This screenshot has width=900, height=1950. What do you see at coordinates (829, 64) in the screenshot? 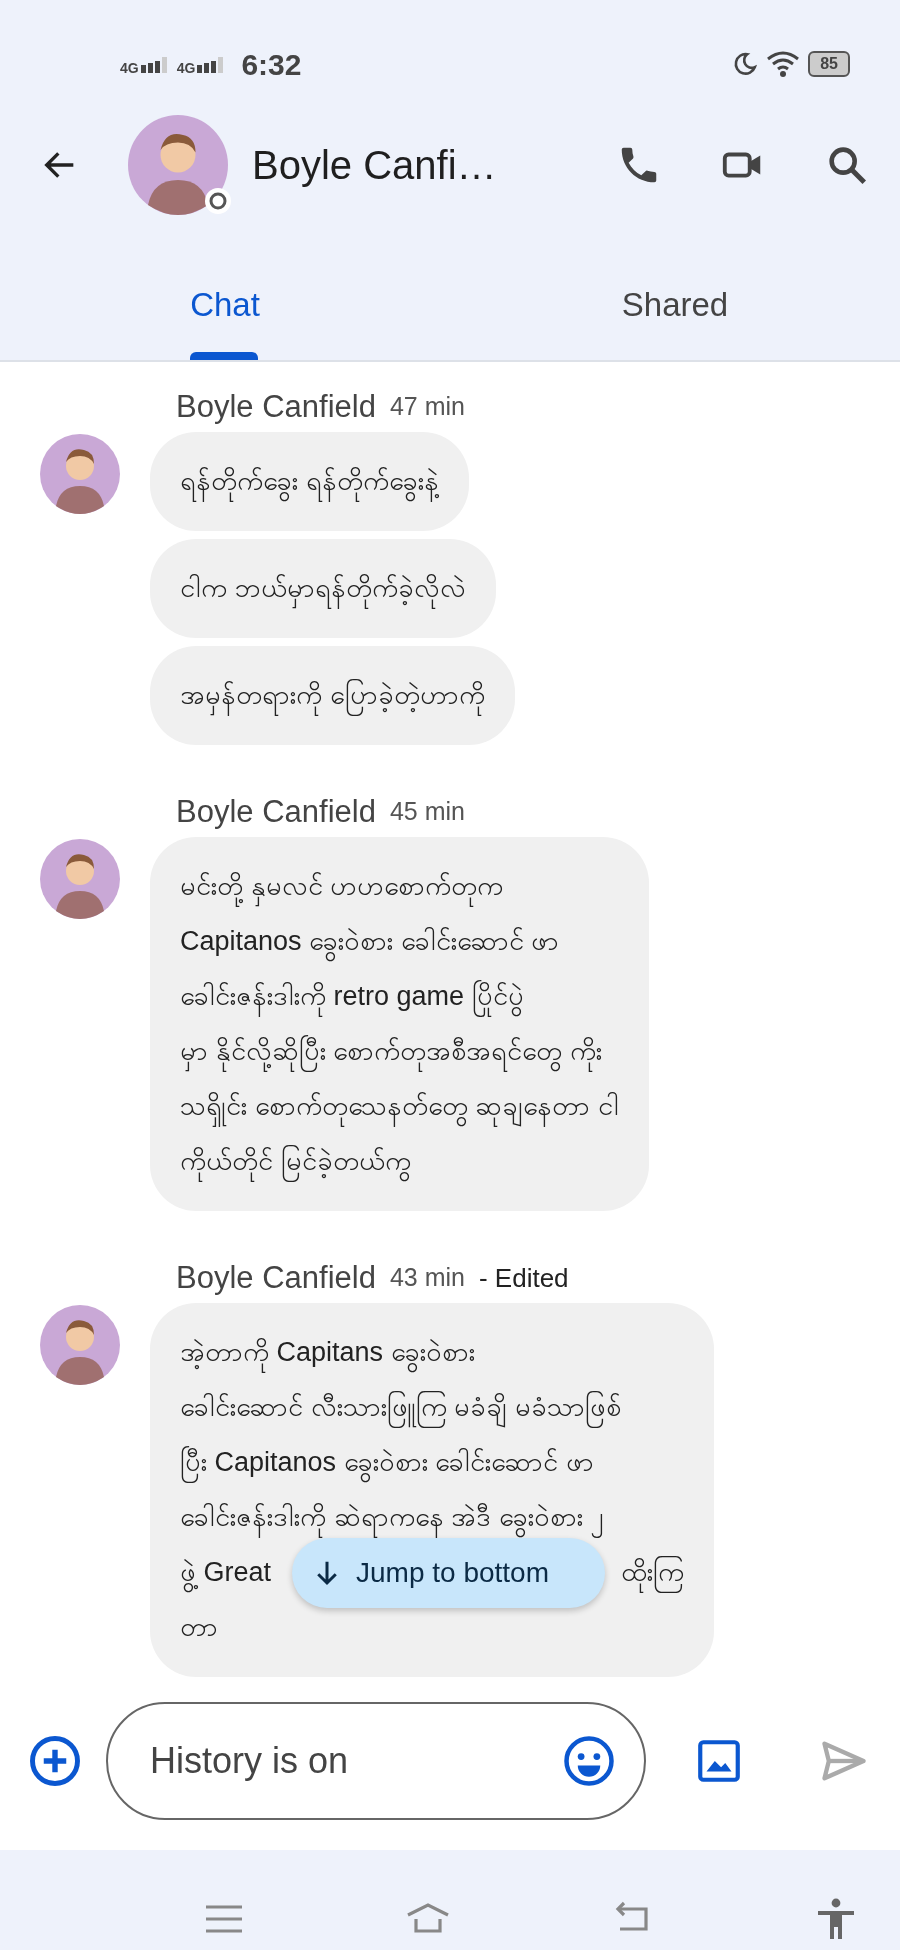
I see `battery-icon: 85` at bounding box center [829, 64].